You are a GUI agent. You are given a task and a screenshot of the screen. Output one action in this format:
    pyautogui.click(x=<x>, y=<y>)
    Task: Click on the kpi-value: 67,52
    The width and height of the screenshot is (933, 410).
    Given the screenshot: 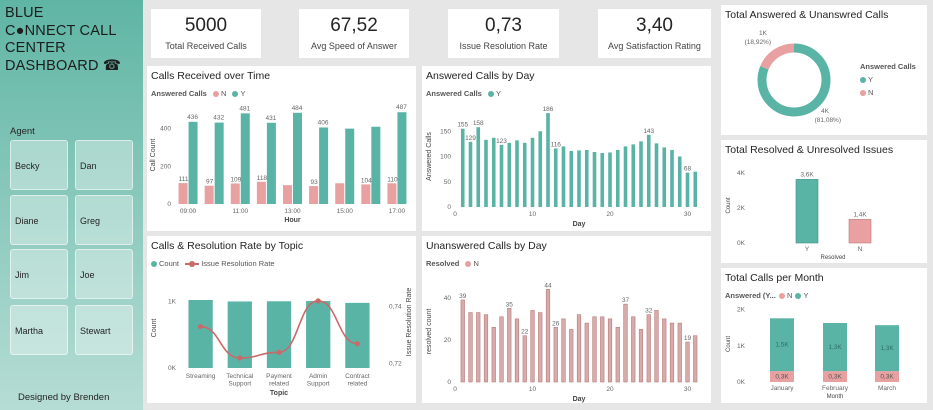 What is the action you would take?
    pyautogui.click(x=354, y=25)
    